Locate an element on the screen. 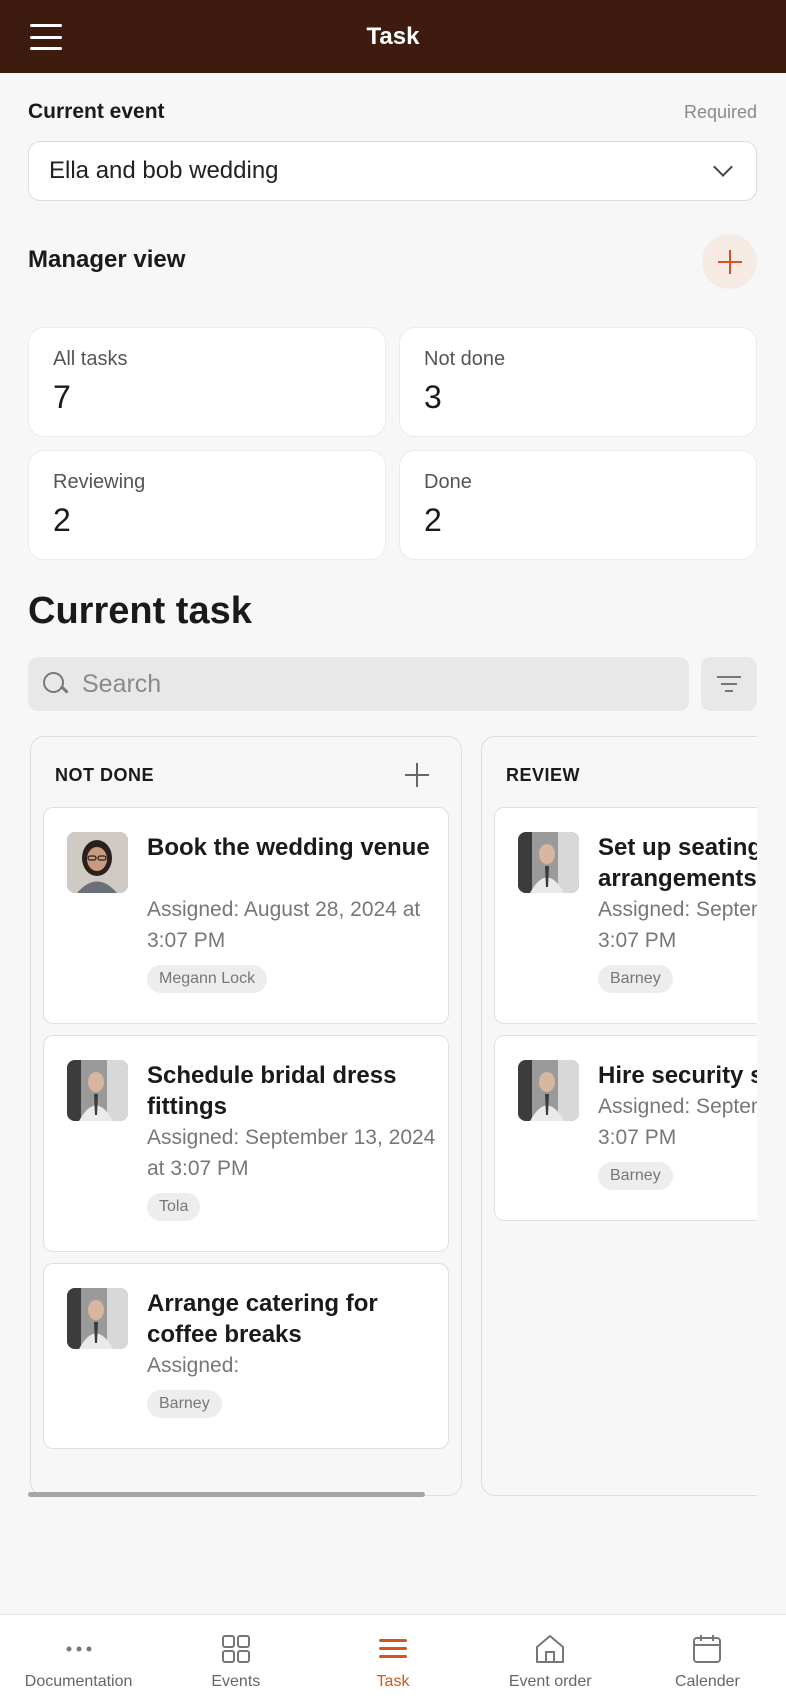  task-title: Arrange catering for coffee breaks is located at coordinates (262, 1319).